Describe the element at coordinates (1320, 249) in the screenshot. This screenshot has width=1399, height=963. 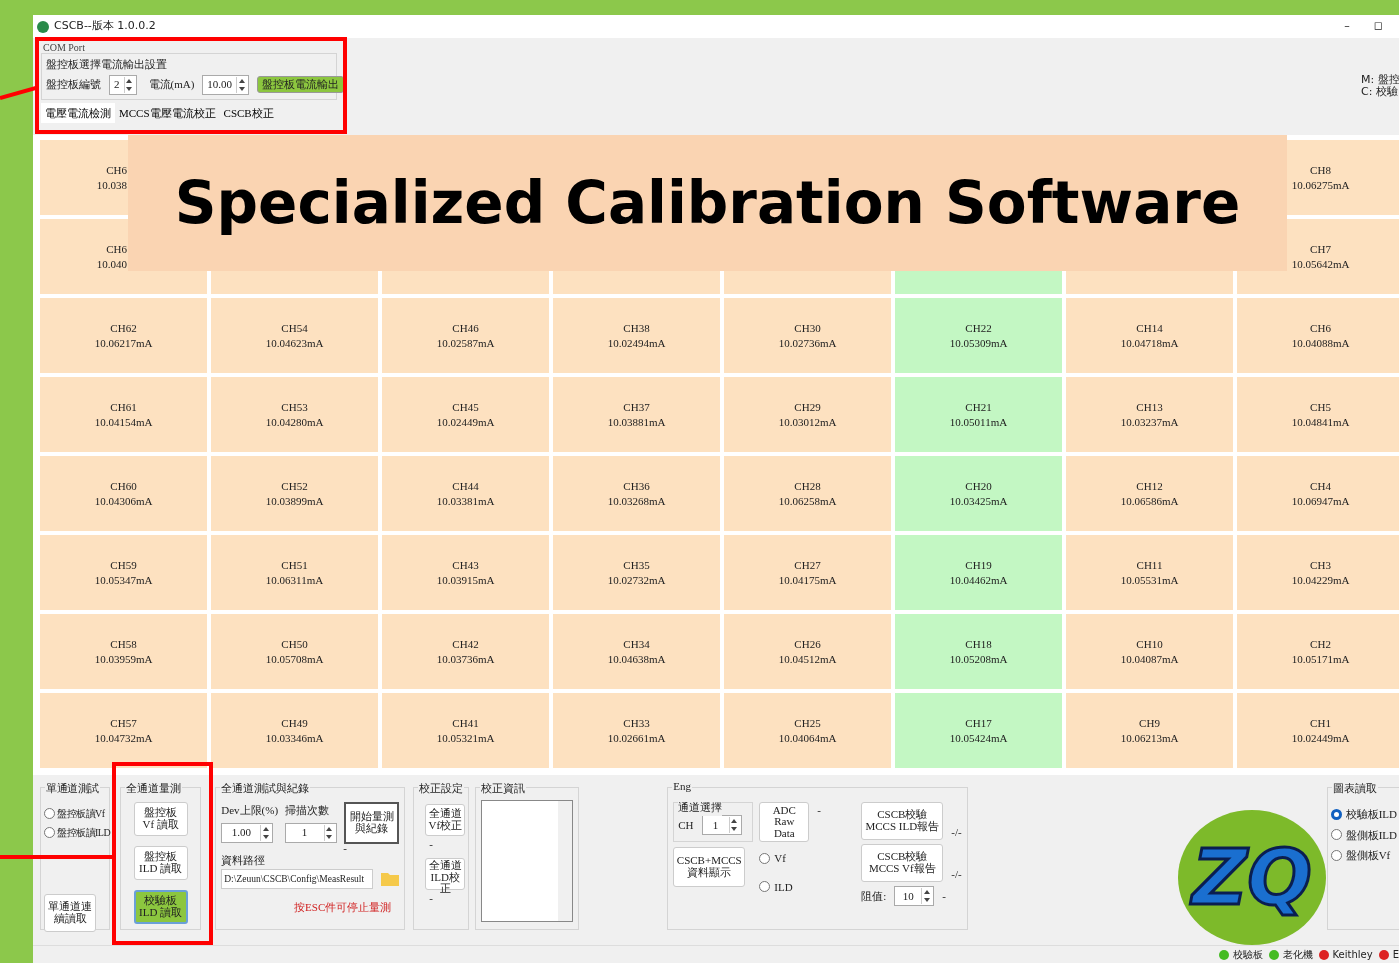
I see `channel-label: CH7` at that location.